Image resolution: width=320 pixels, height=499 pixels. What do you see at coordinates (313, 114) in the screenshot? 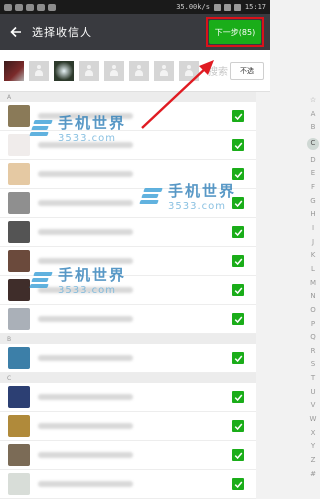
I see `alpha-index-letter: A` at bounding box center [313, 114].